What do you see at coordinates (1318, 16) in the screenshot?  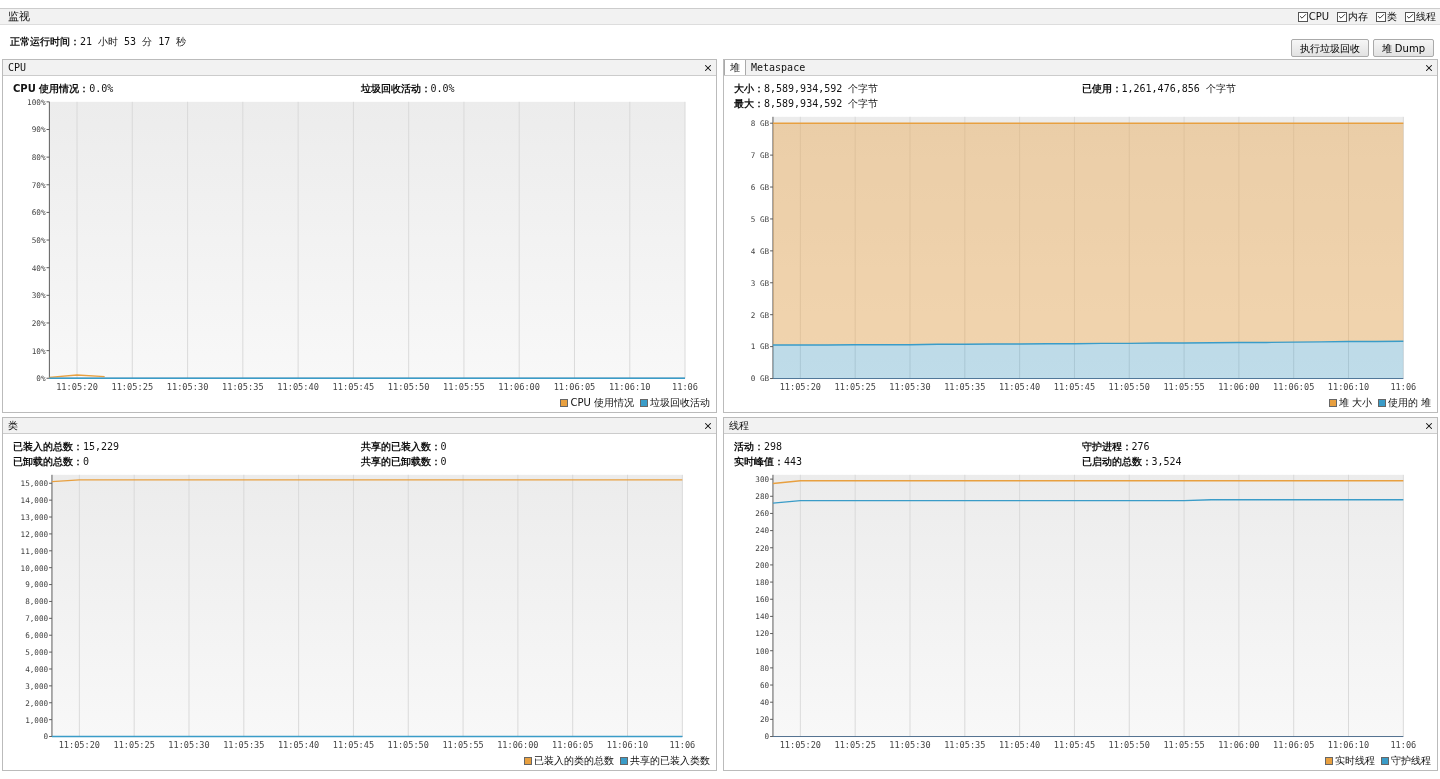 I see `checkbox-label: CPU` at bounding box center [1318, 16].